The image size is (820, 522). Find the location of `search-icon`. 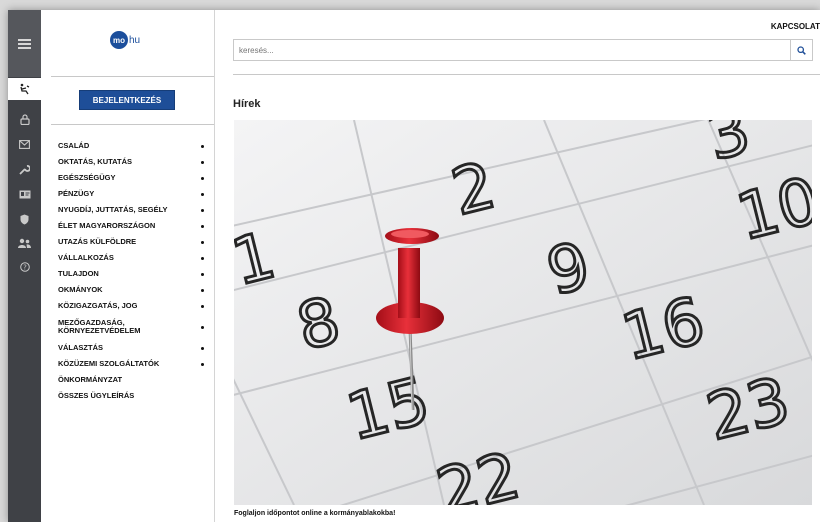

search-icon is located at coordinates (801, 50).